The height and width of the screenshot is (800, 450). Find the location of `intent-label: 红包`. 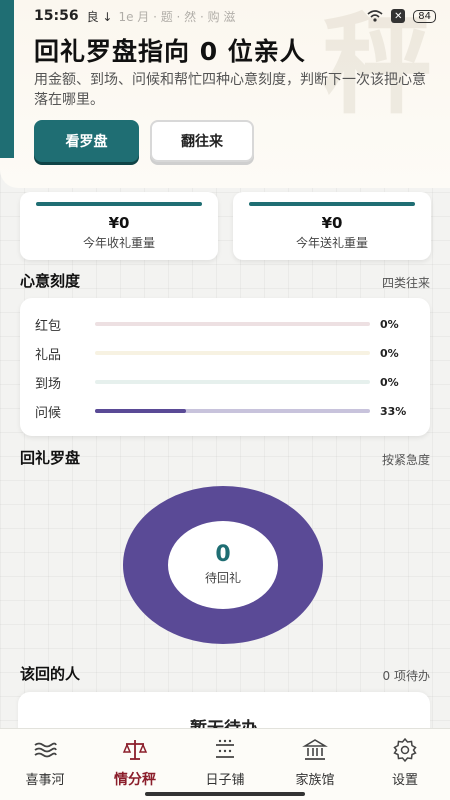

intent-label: 红包 is located at coordinates (48, 326).